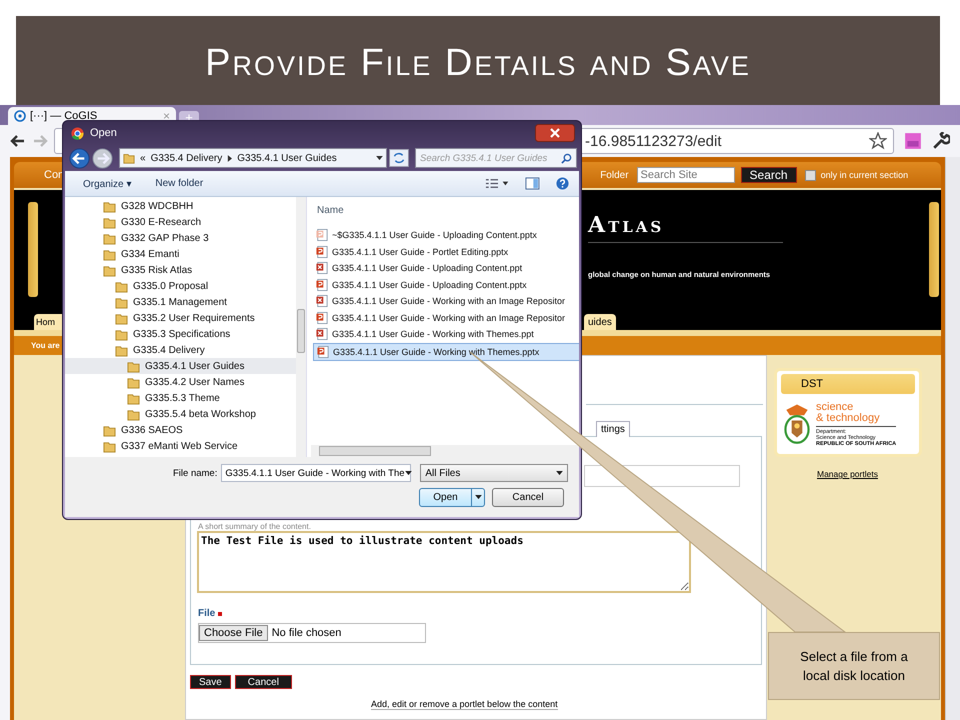  Describe the element at coordinates (478, 60) in the screenshot. I see `slide-title: Provide File Details and Save` at that location.